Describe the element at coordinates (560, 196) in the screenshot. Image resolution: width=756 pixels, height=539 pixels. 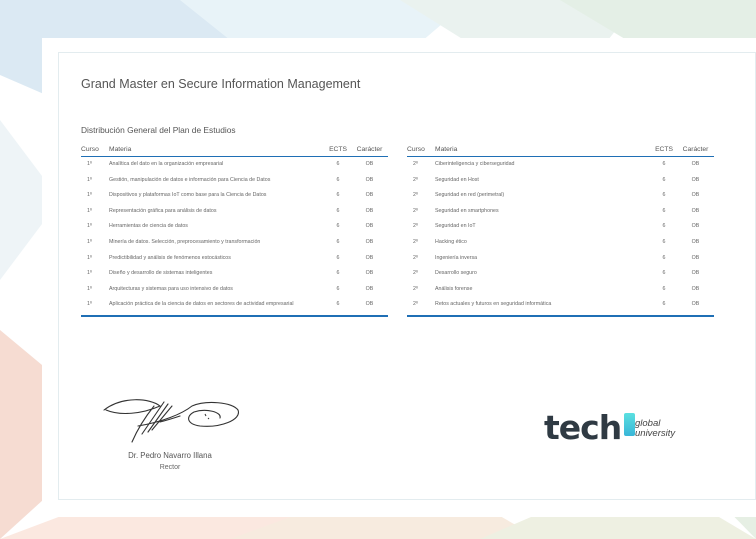
I see `table-row: 2º Seguridad en red (perimetral) 6 OB` at that location.